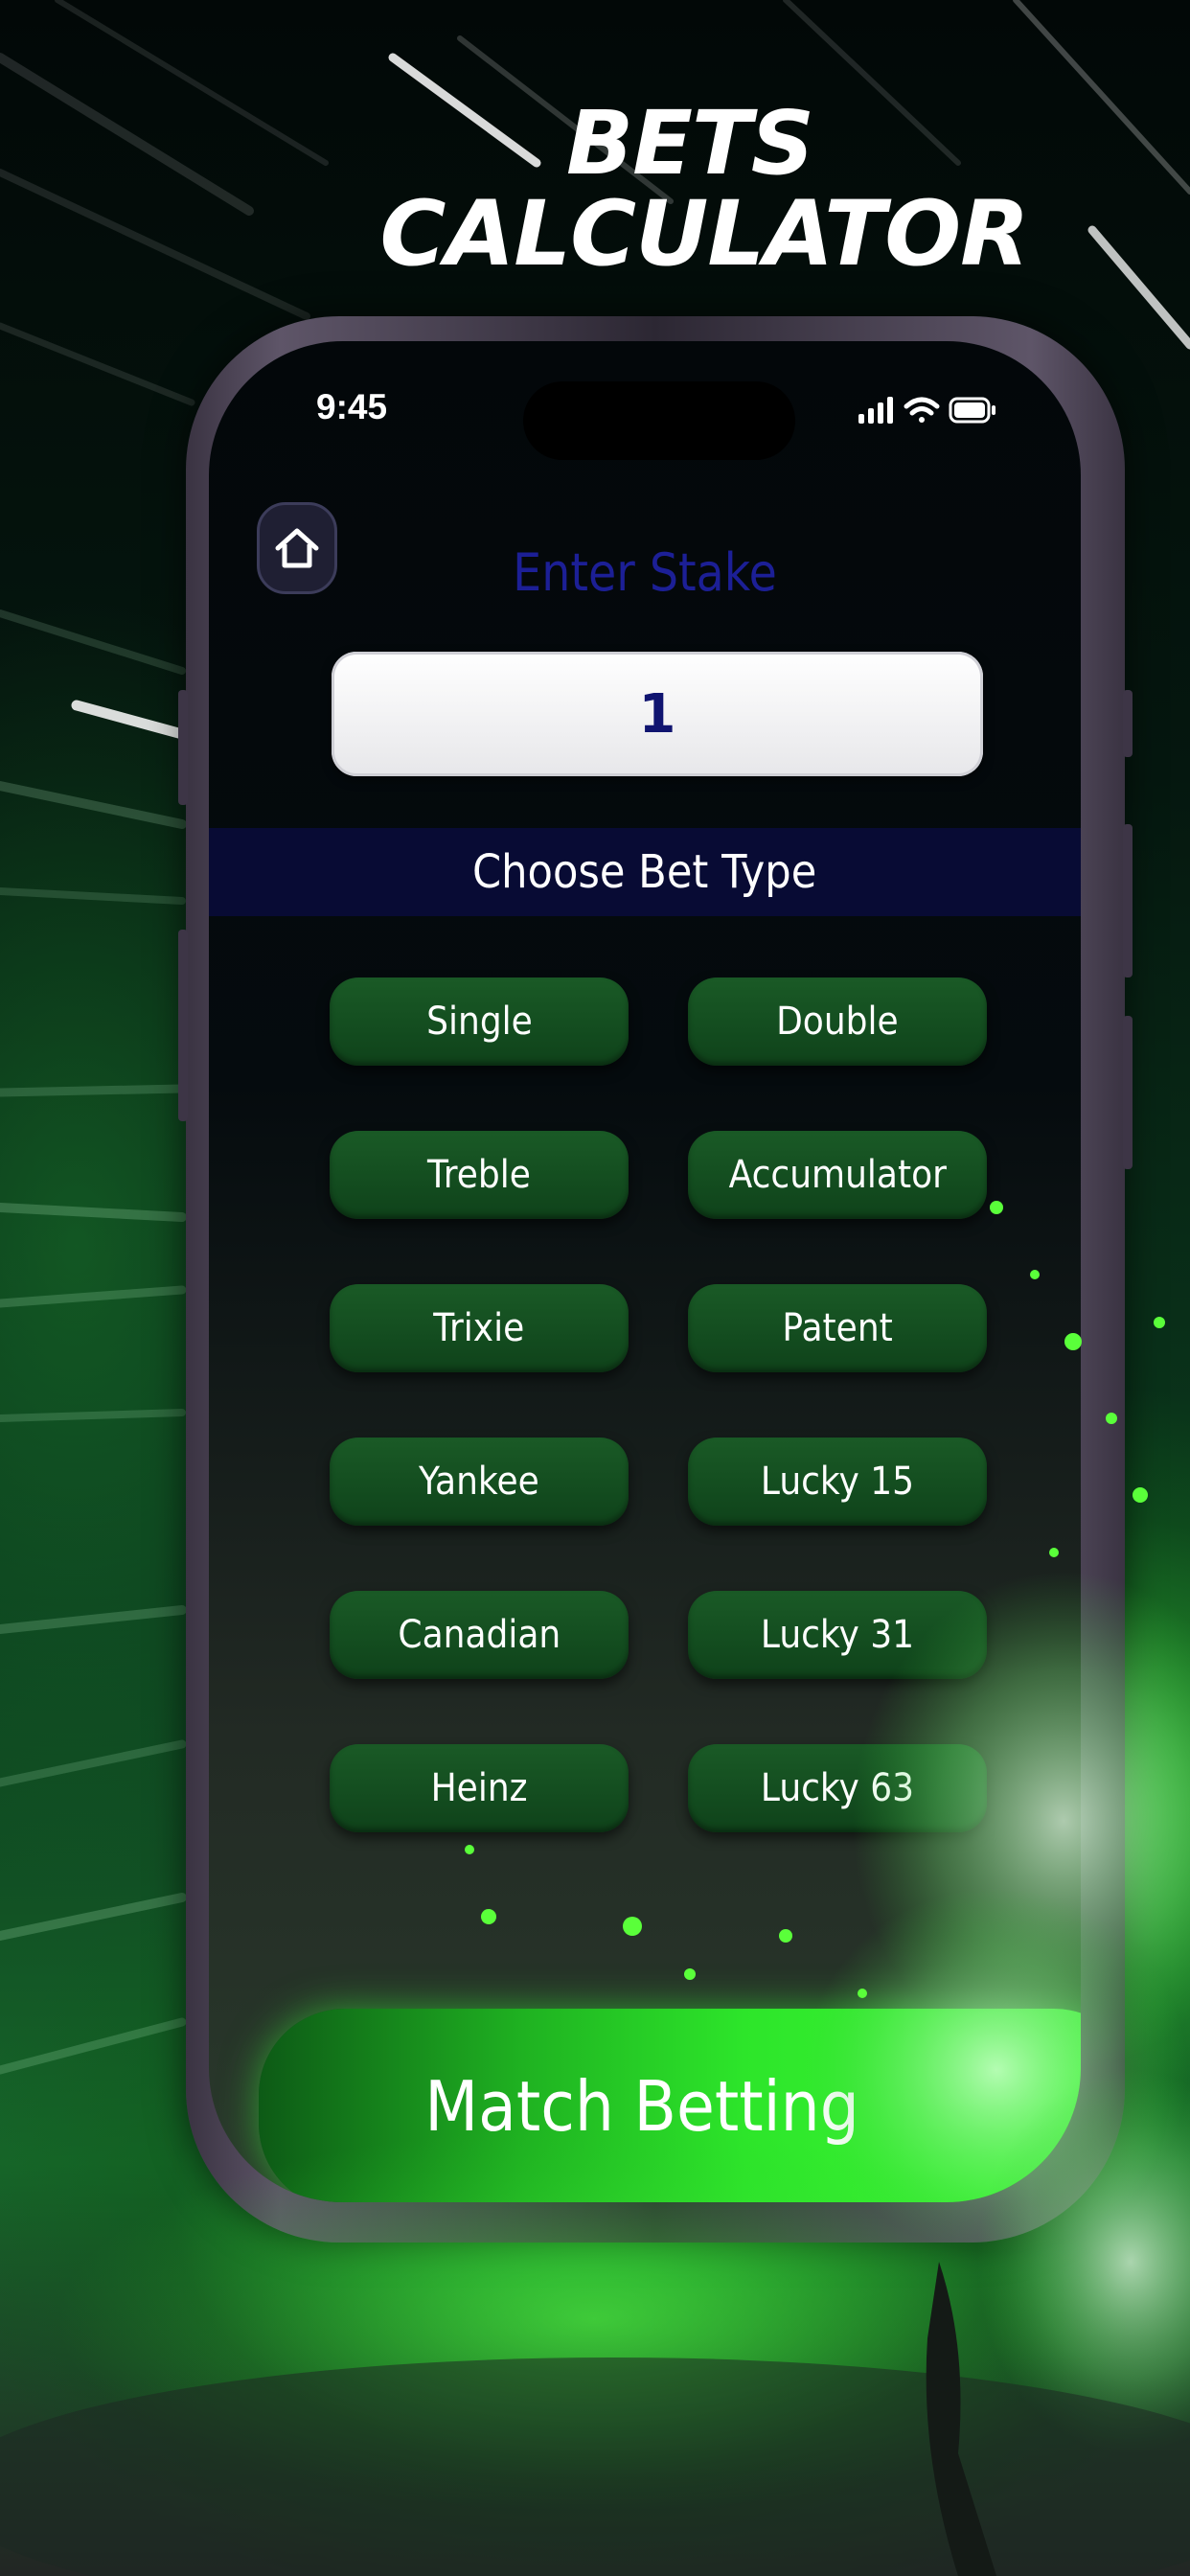 This screenshot has height=2576, width=1190. Describe the element at coordinates (480, 1635) in the screenshot. I see `bet-type-button-canadian: Canadian` at that location.